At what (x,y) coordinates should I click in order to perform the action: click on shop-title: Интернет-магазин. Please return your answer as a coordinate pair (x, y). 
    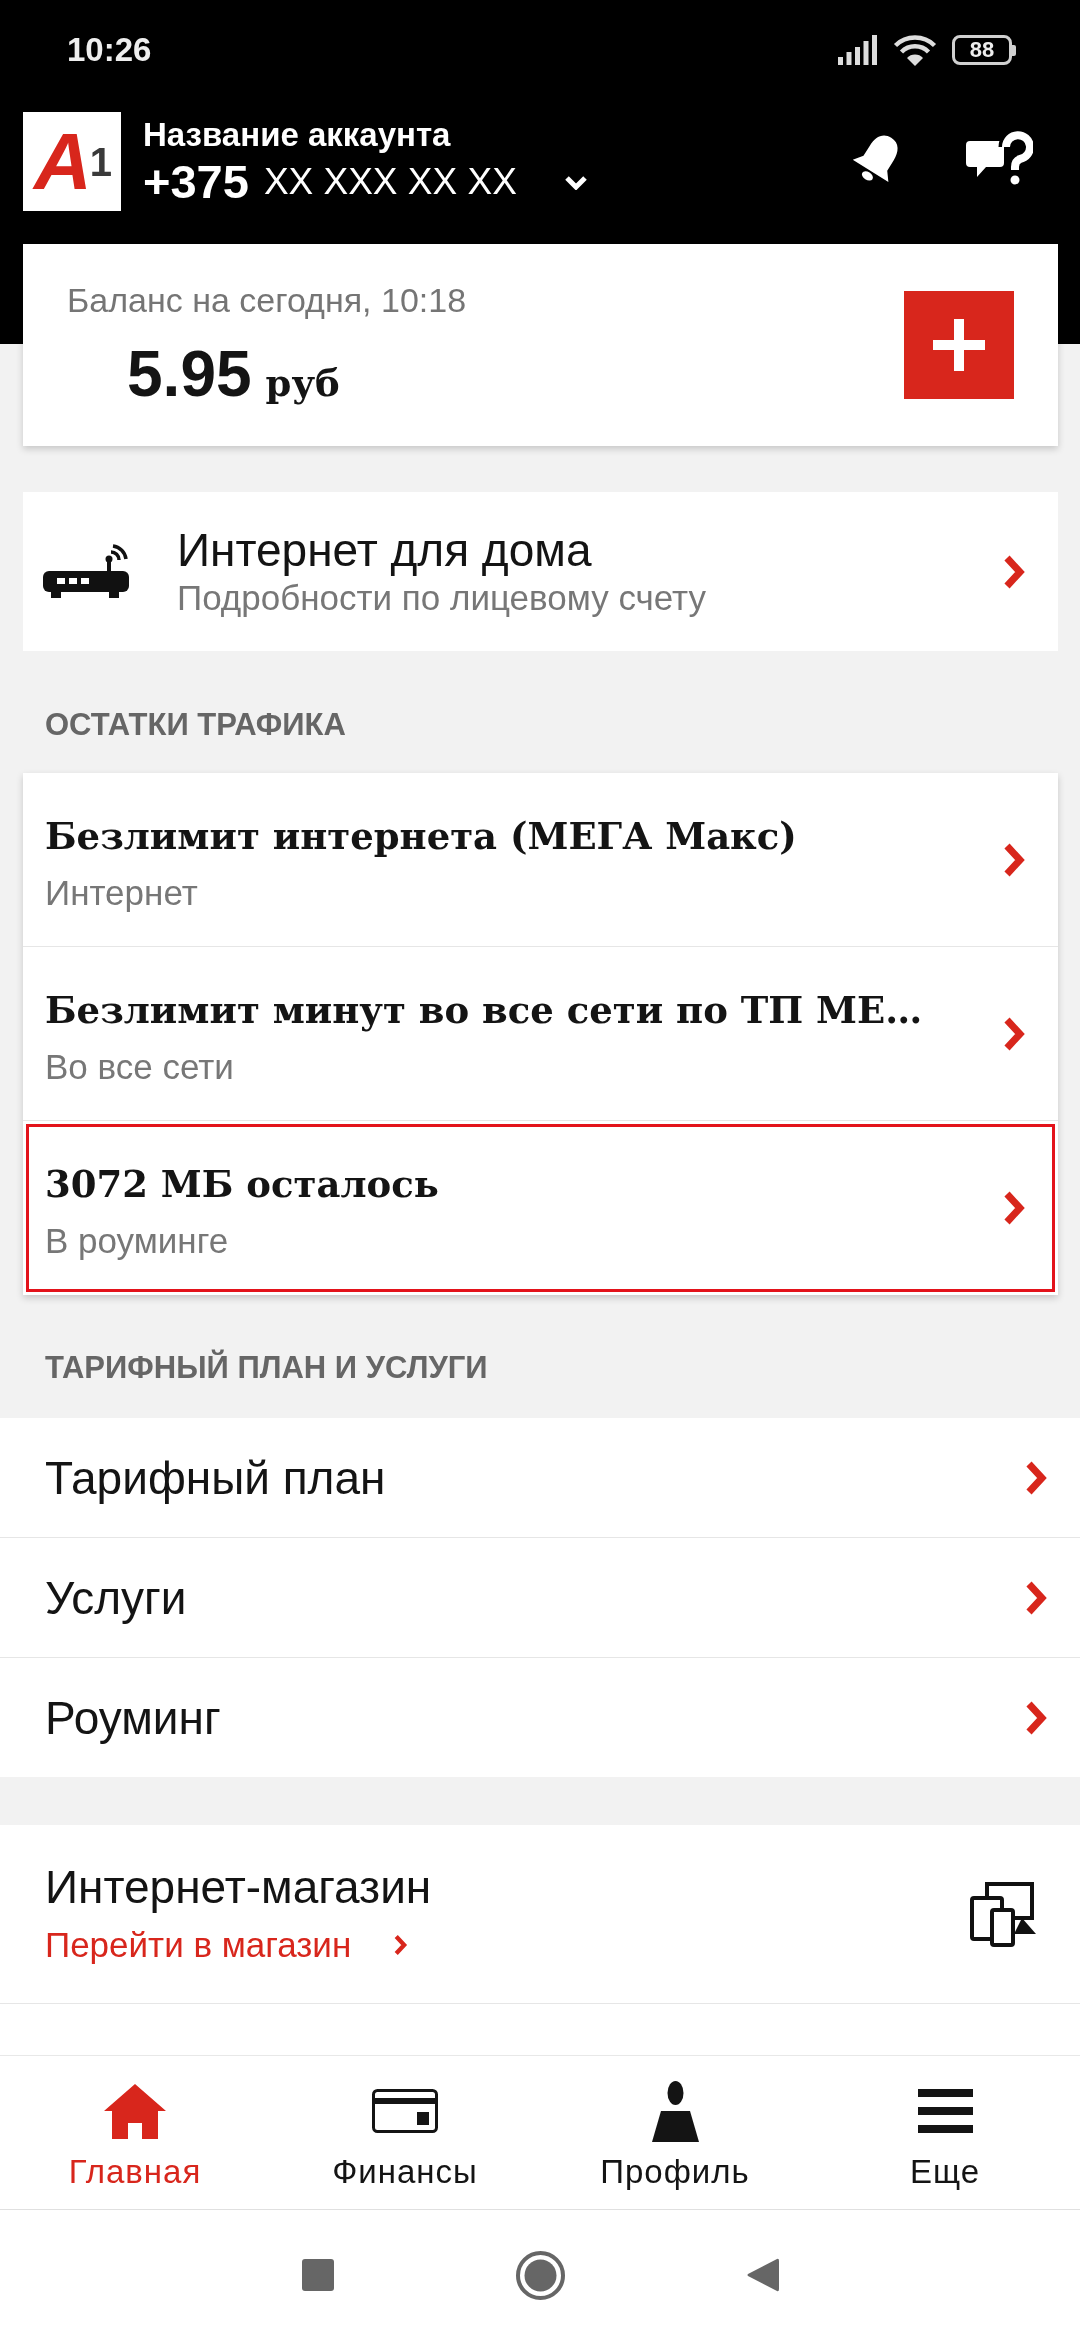
    Looking at the image, I should click on (239, 1887).